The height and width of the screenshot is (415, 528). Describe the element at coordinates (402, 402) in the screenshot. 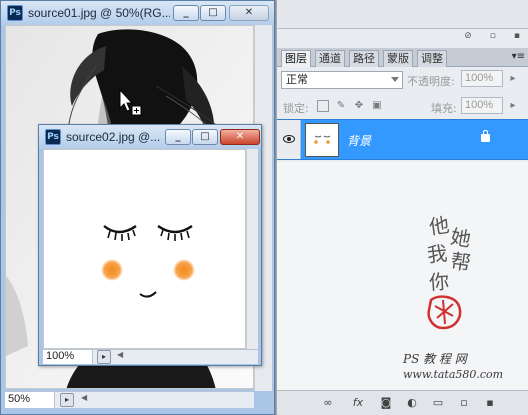

I see `layers-bottom-toolbar: ∞ fx ◙ ◐ ▭ ▫ ▪` at that location.